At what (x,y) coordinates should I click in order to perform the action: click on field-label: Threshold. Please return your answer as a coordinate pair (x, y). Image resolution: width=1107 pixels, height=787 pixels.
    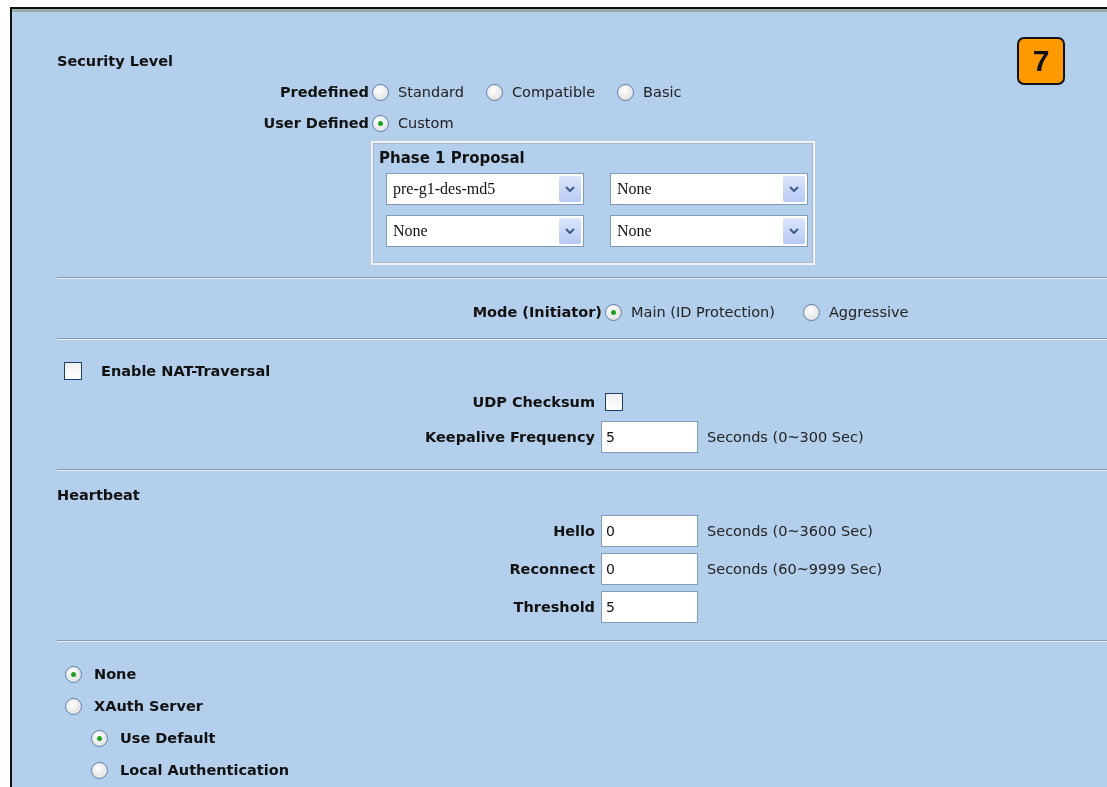
    Looking at the image, I should click on (553, 607).